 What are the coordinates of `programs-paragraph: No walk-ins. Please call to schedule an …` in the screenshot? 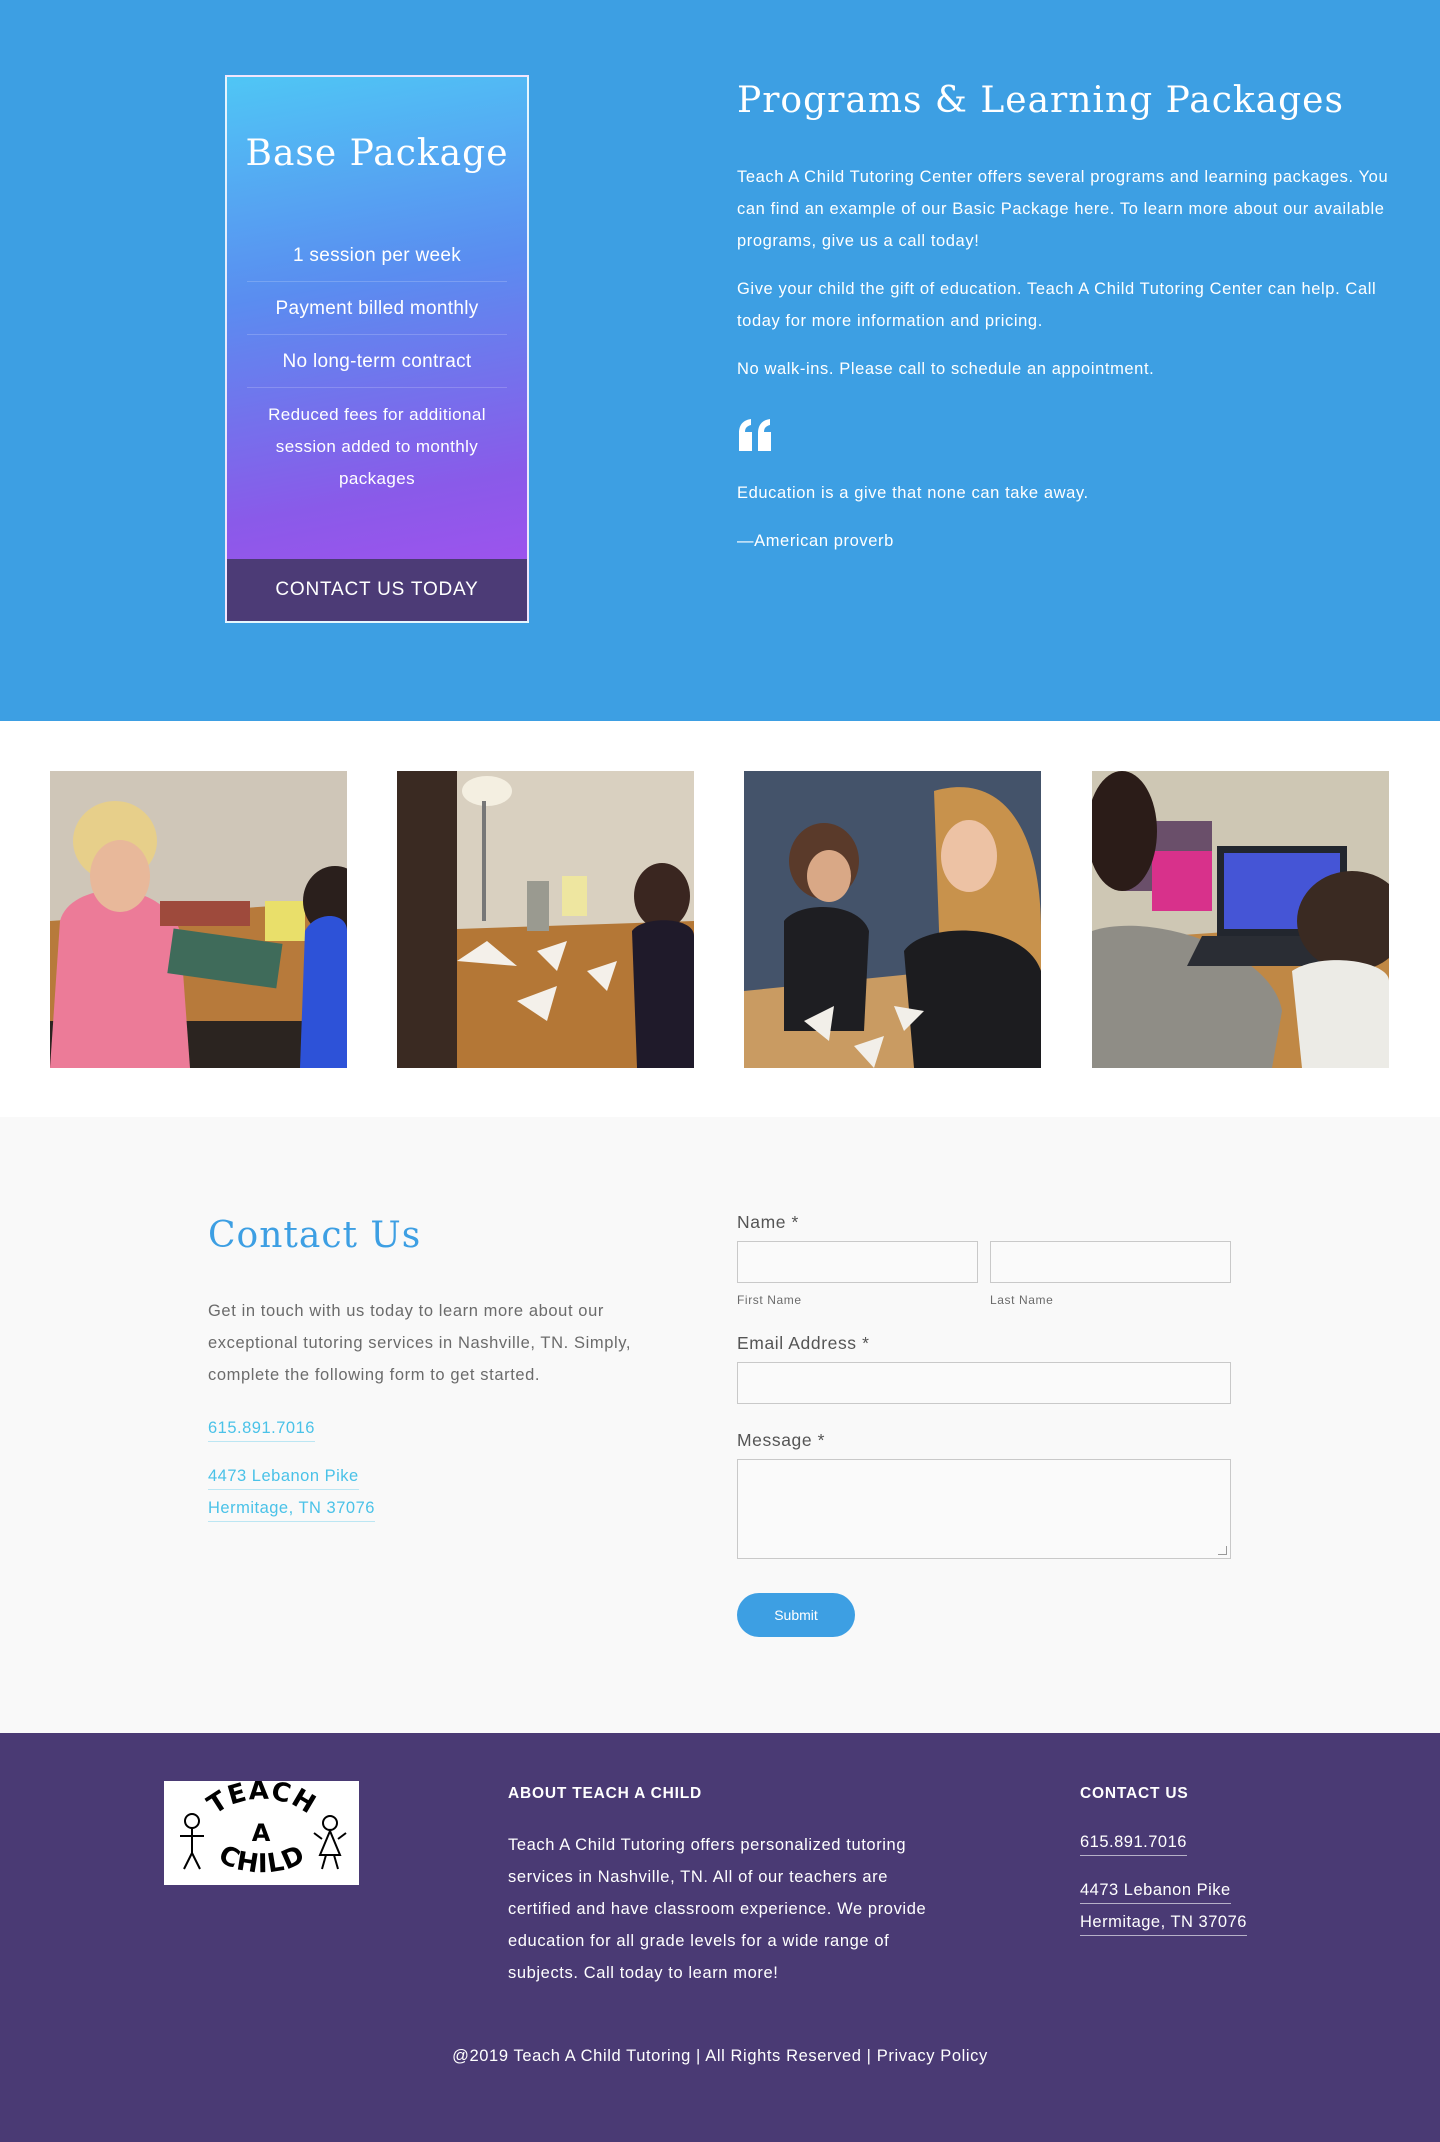 It's located at (946, 369).